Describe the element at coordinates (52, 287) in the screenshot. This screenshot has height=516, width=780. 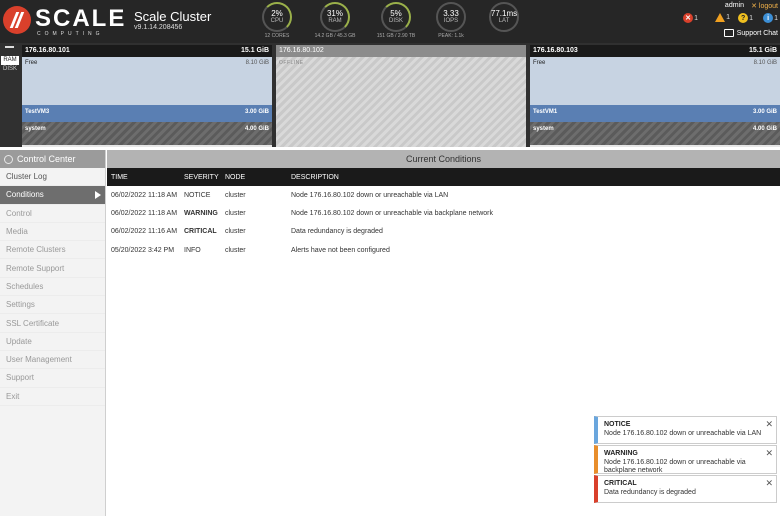
I see `sidebar-item-schedules: Schedules` at that location.